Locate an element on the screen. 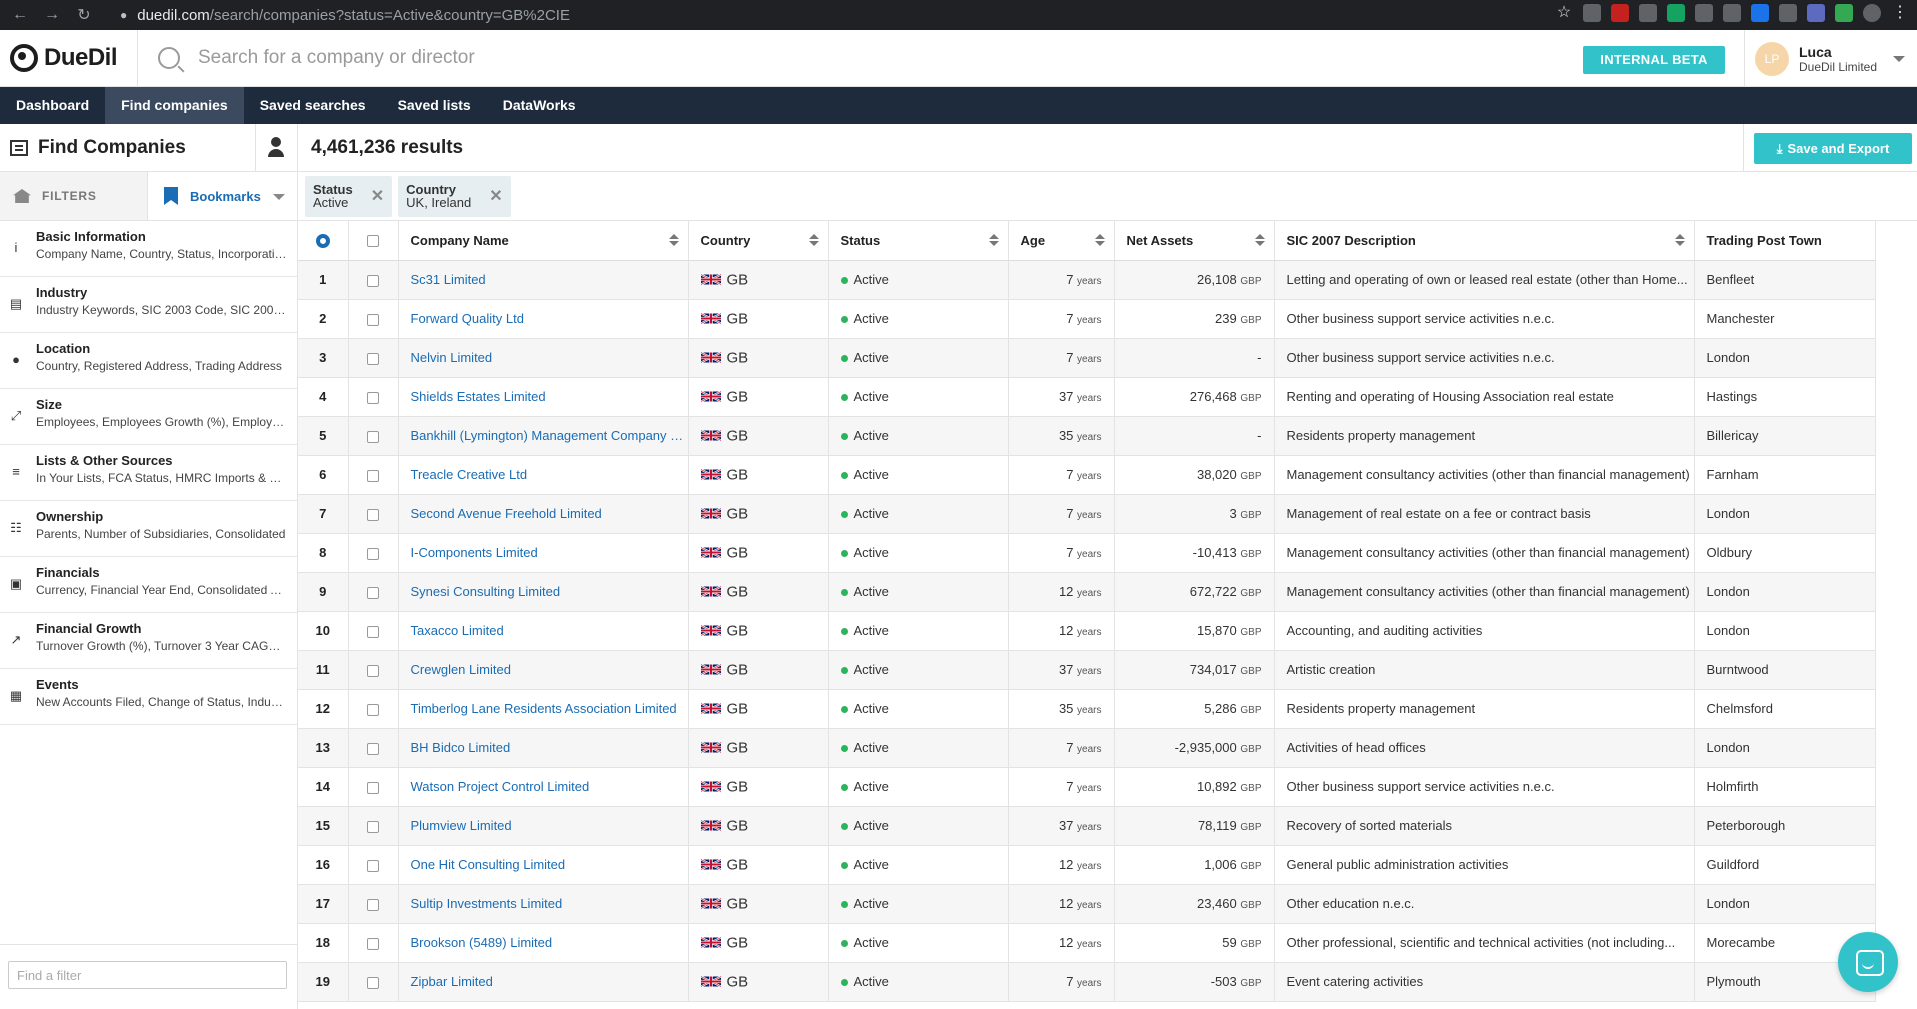  col-trading-town: Trading Post Town is located at coordinates (1785, 241).